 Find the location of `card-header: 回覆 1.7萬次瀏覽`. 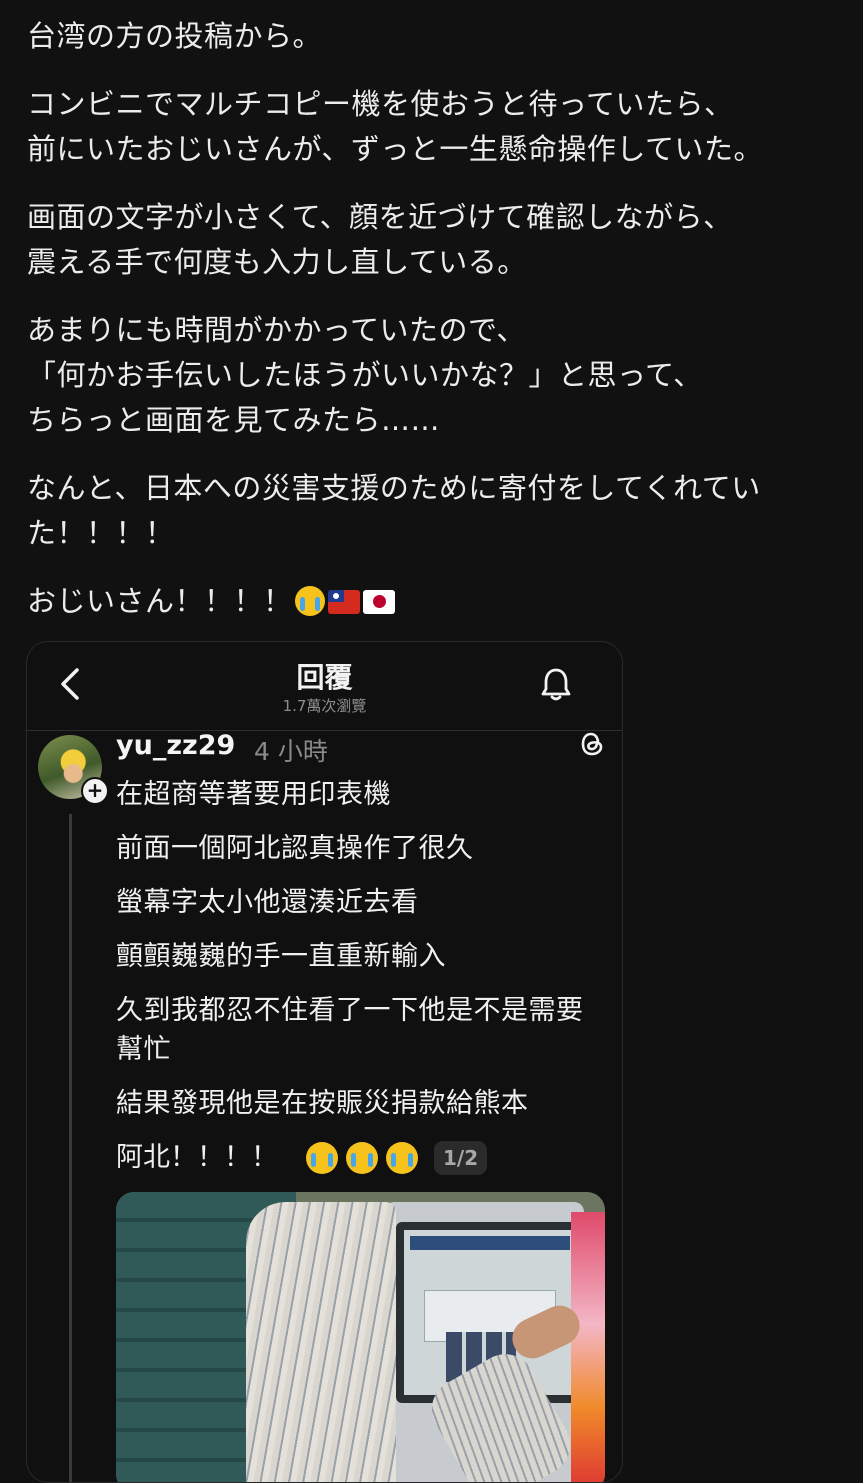

card-header: 回覆 1.7萬次瀏覽 is located at coordinates (324, 686).